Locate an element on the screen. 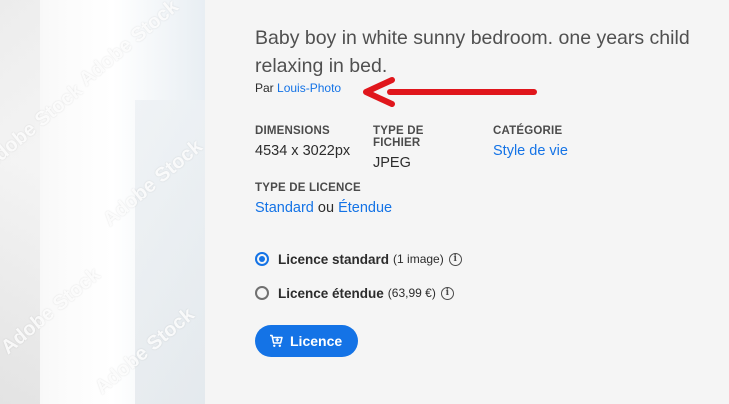 The height and width of the screenshot is (404, 729). radio-extended is located at coordinates (262, 293).